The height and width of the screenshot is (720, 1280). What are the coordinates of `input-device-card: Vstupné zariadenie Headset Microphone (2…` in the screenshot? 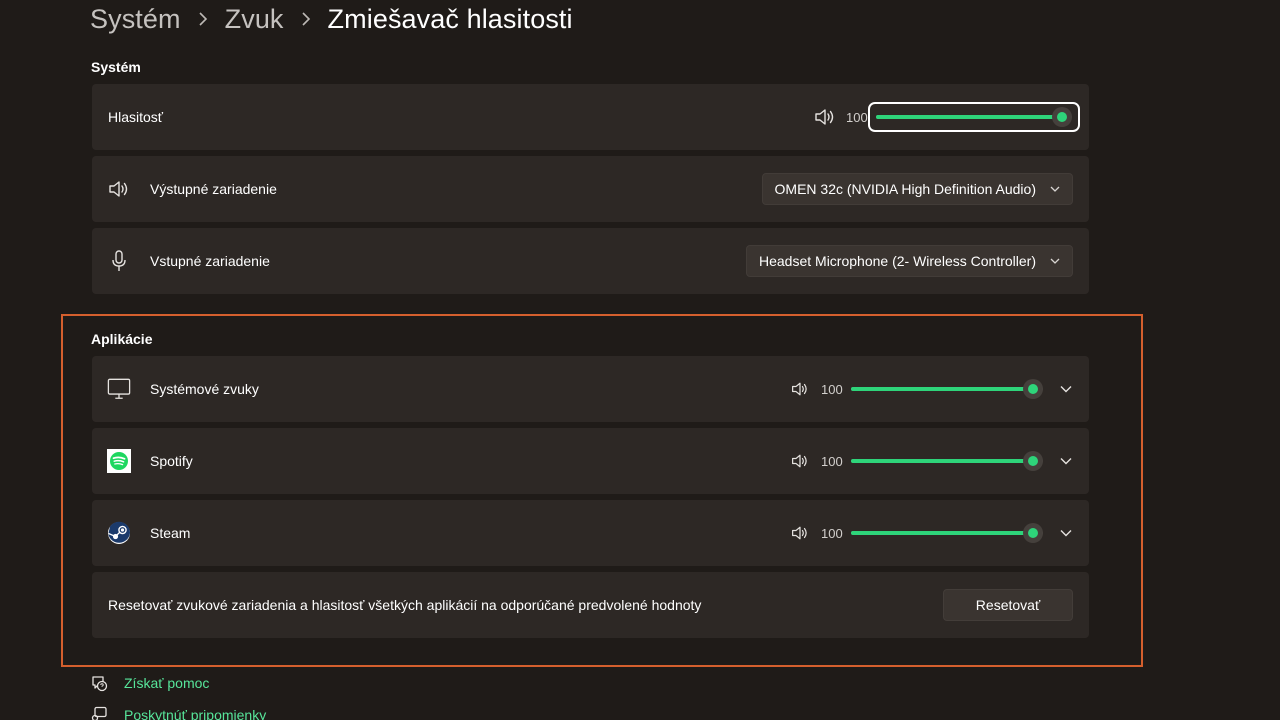 It's located at (590, 261).